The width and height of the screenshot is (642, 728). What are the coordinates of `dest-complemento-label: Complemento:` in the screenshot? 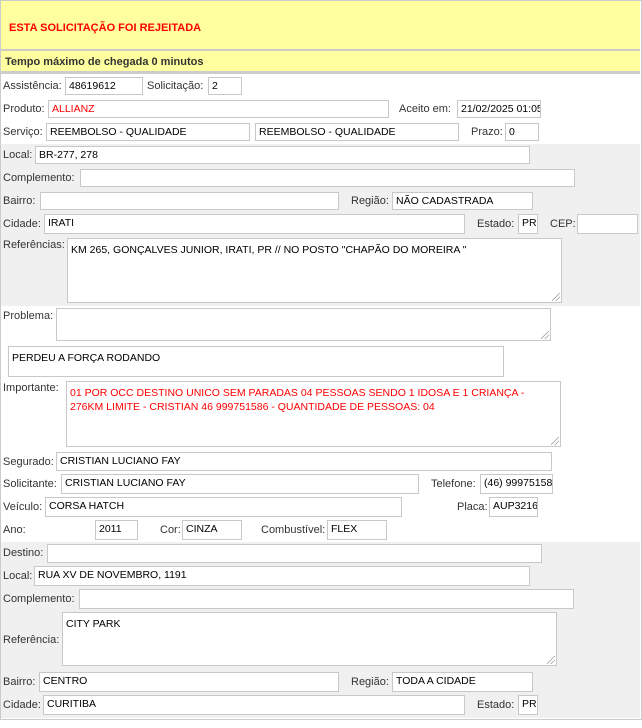 It's located at (39, 599).